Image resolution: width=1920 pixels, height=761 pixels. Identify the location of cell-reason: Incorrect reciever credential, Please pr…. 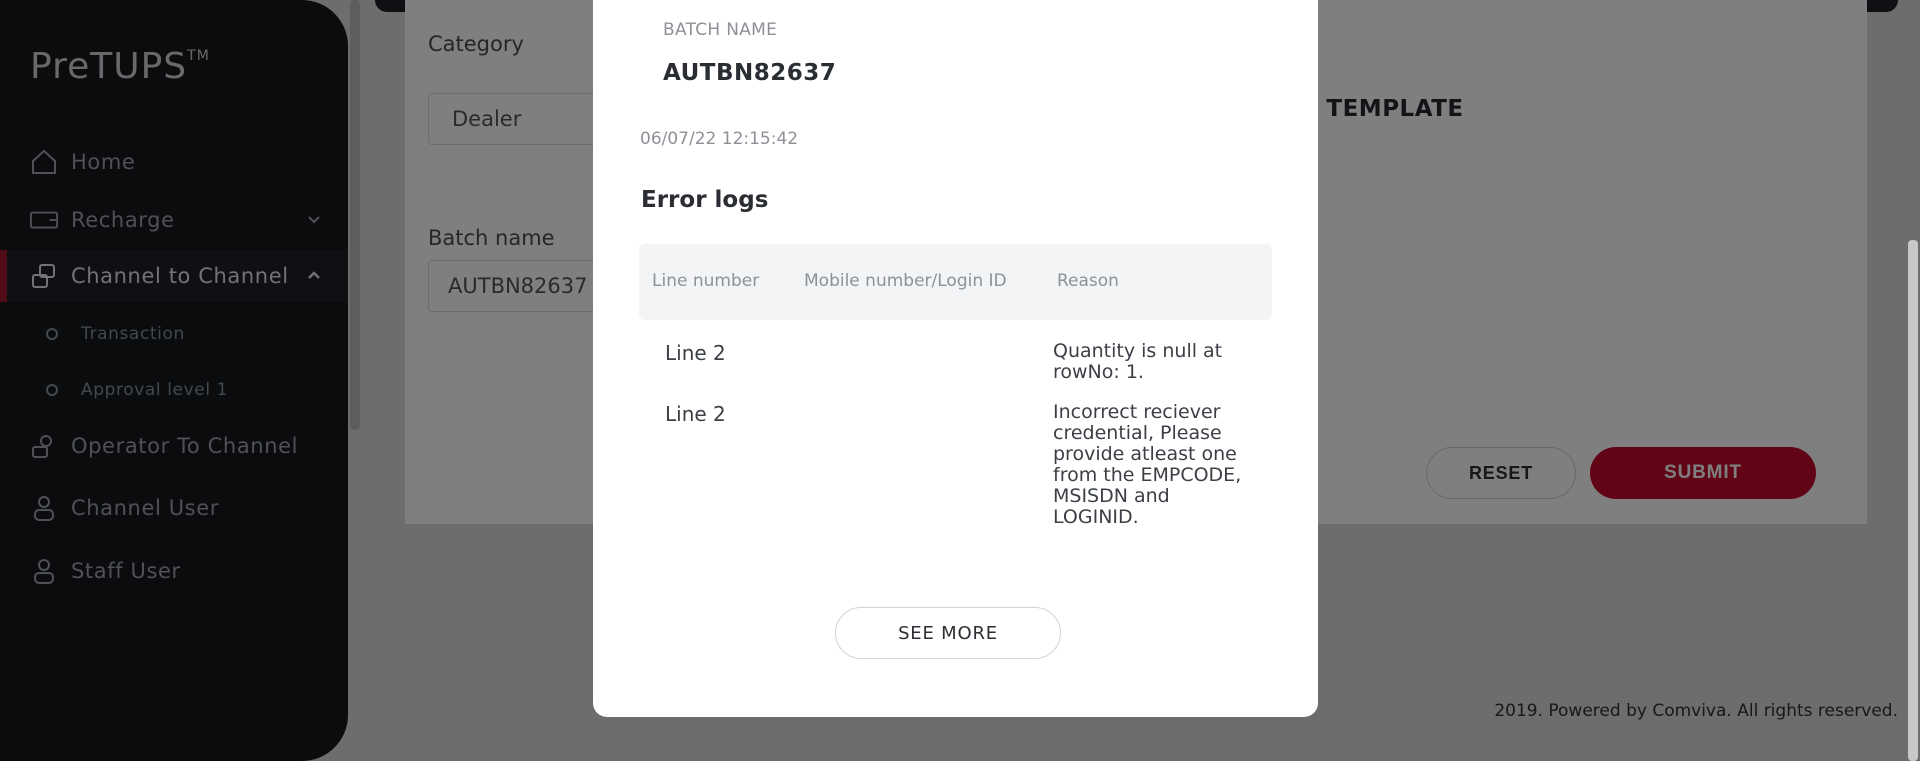
(1147, 464).